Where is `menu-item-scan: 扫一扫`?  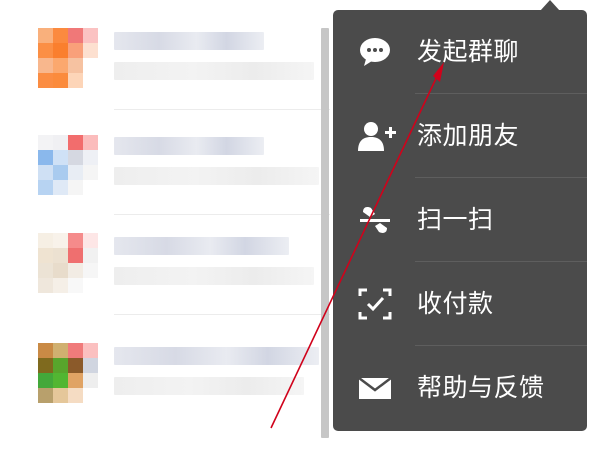
menu-item-scan: 扫一扫 is located at coordinates (460, 220).